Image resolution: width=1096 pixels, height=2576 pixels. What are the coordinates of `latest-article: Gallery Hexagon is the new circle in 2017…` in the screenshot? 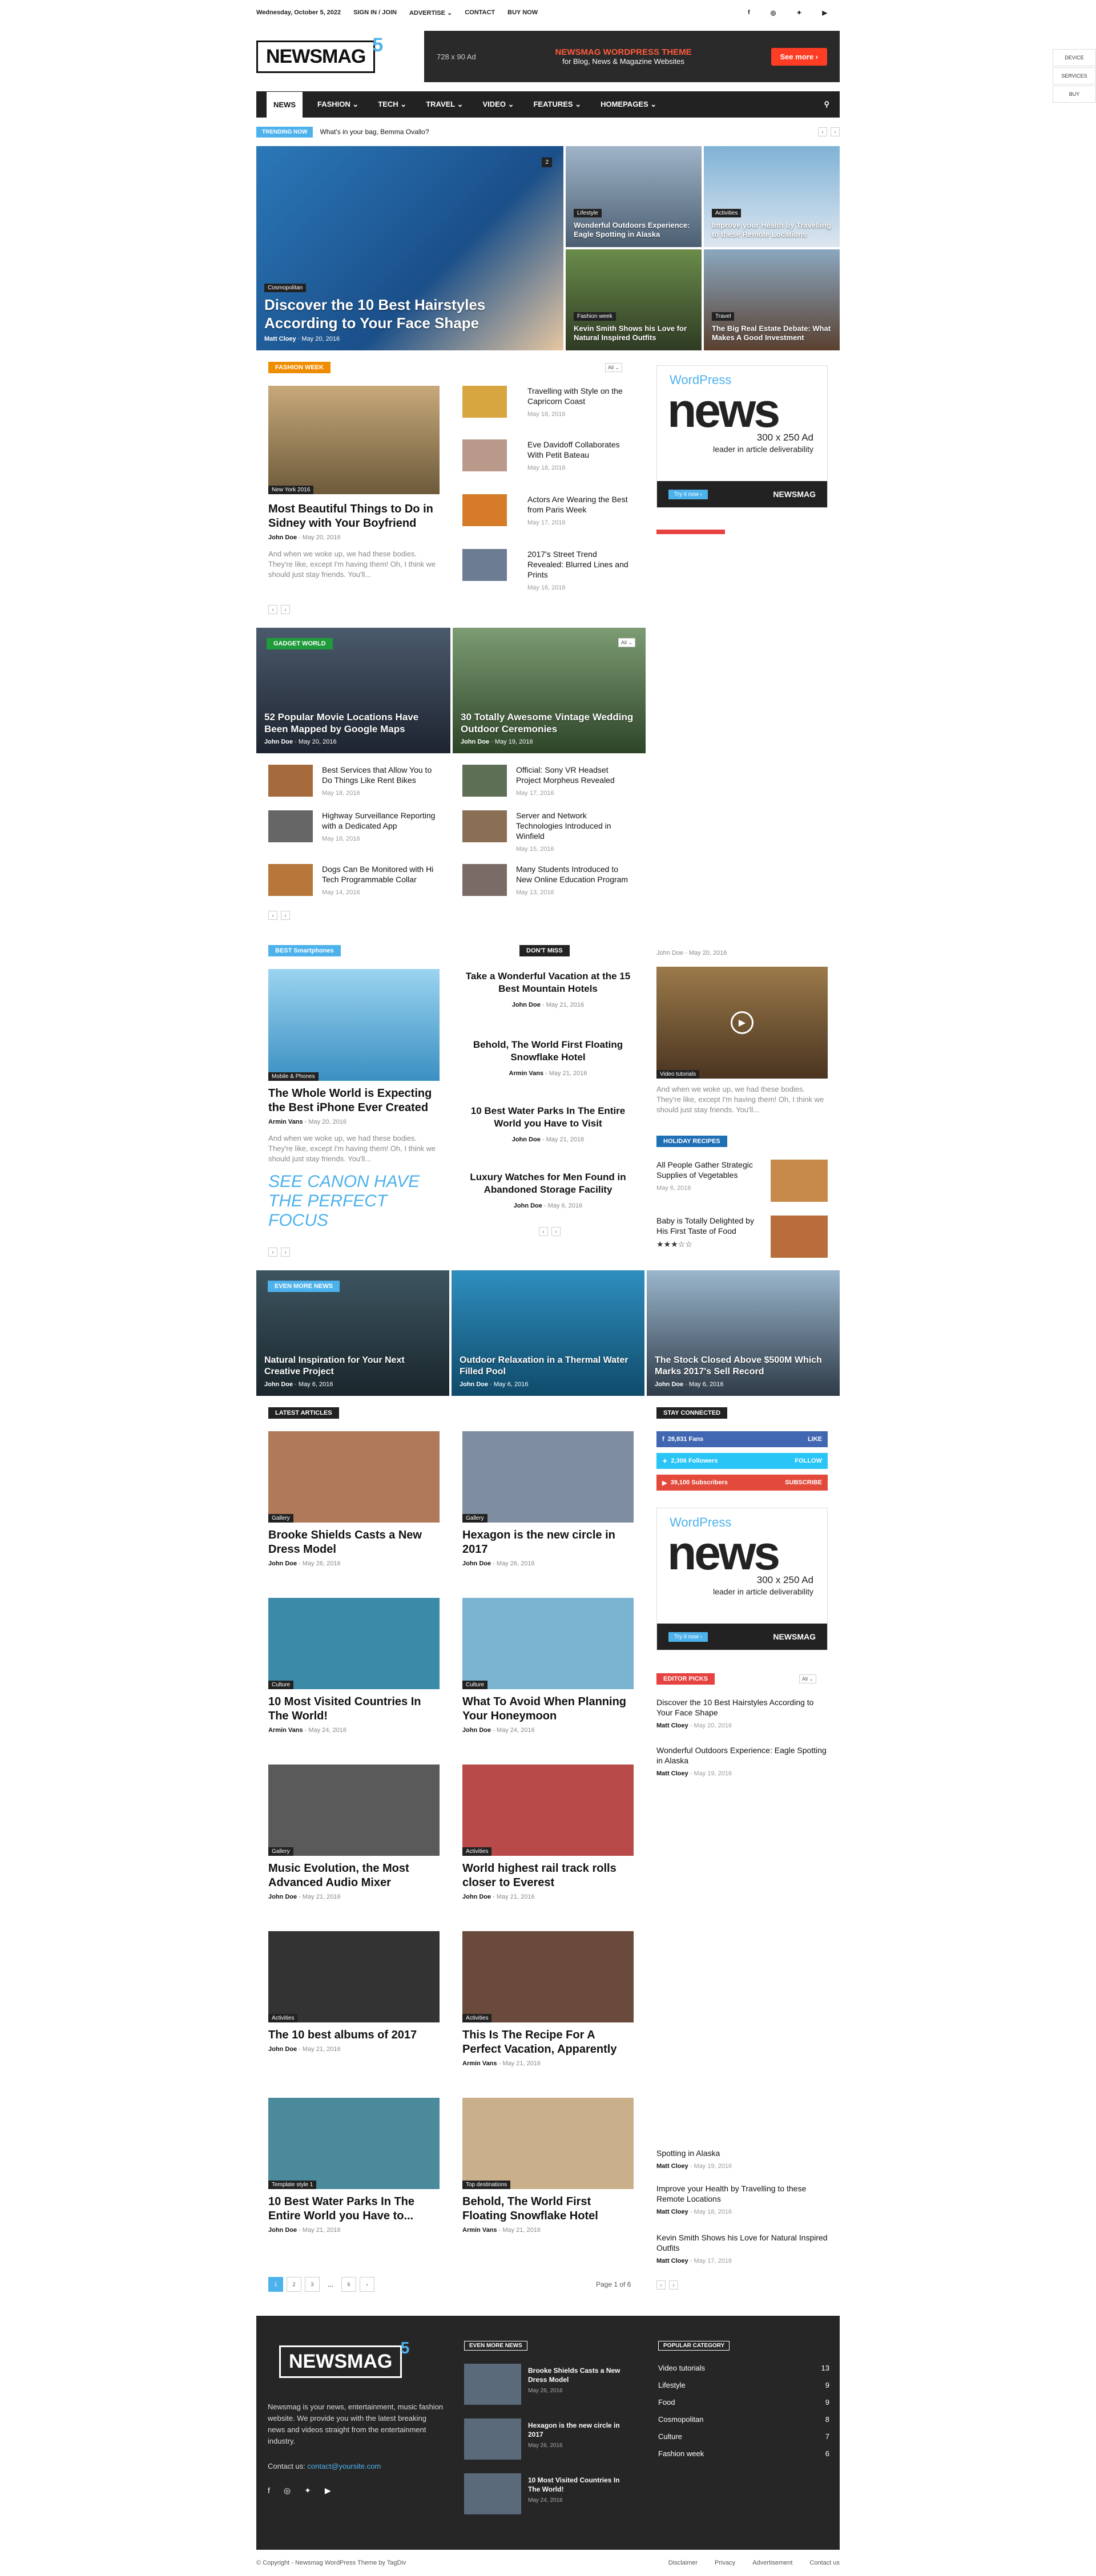 It's located at (548, 1499).